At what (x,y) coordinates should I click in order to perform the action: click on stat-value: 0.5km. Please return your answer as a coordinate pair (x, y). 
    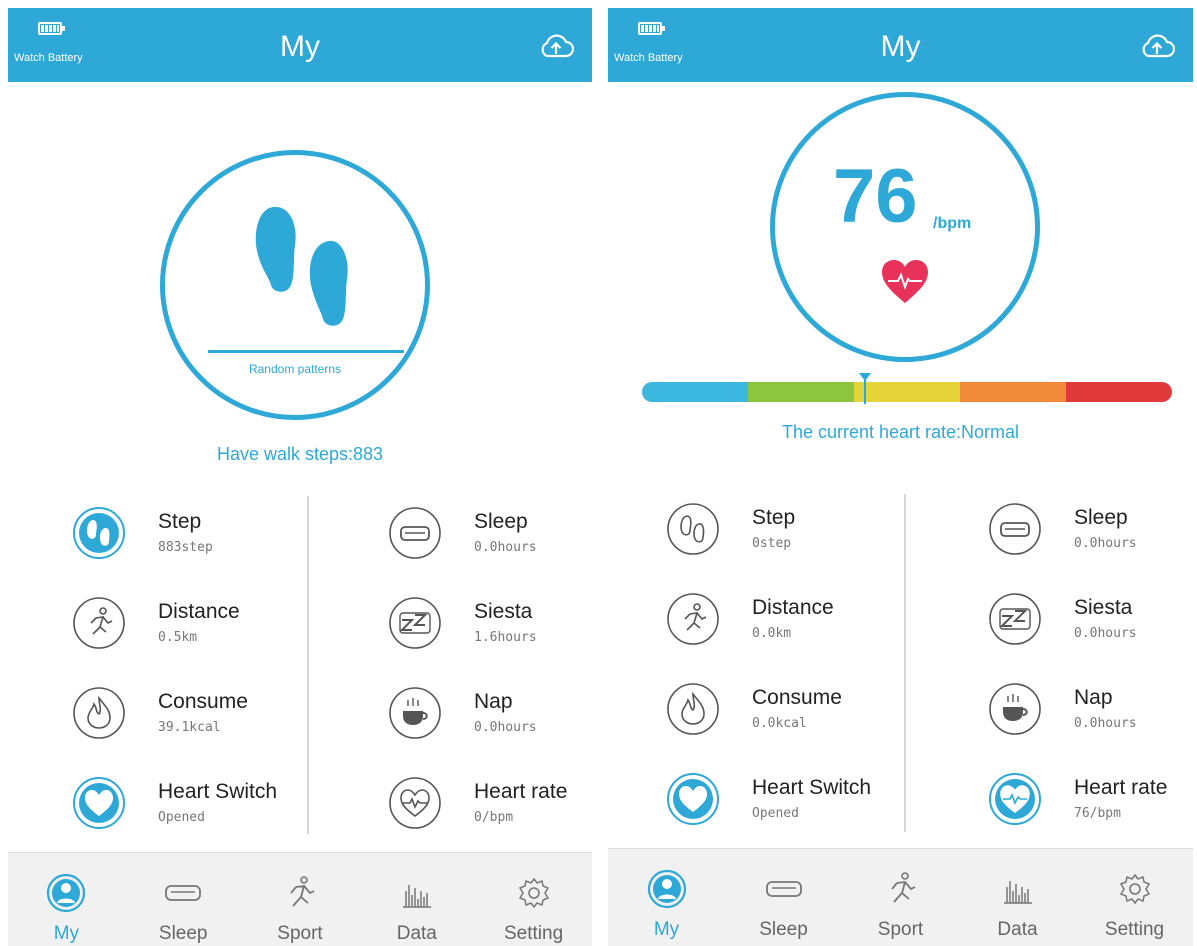
    Looking at the image, I should click on (178, 637).